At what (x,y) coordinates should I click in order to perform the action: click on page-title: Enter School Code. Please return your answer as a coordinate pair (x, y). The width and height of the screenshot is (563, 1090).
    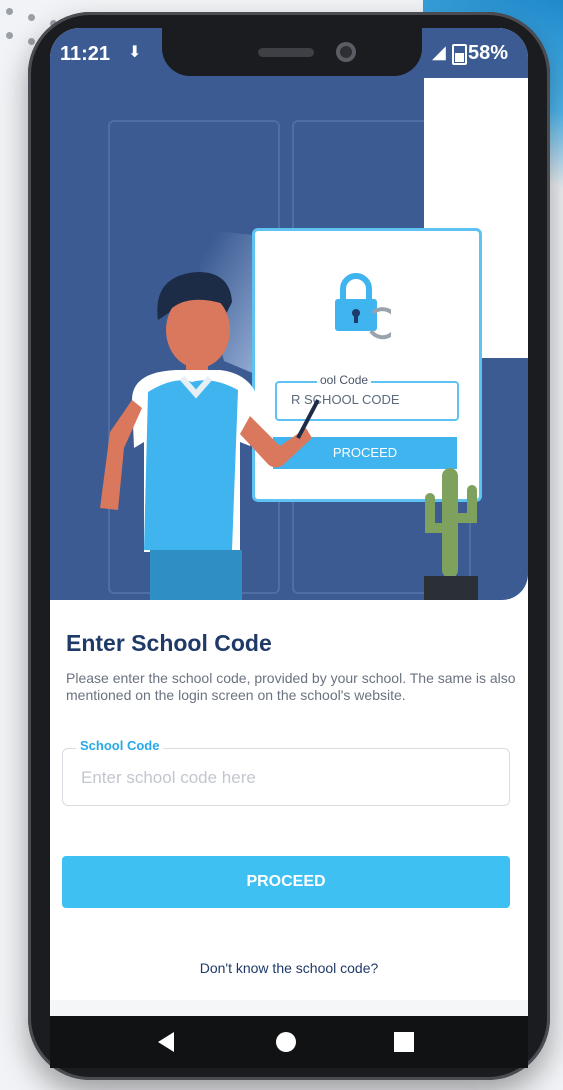
    Looking at the image, I should click on (169, 643).